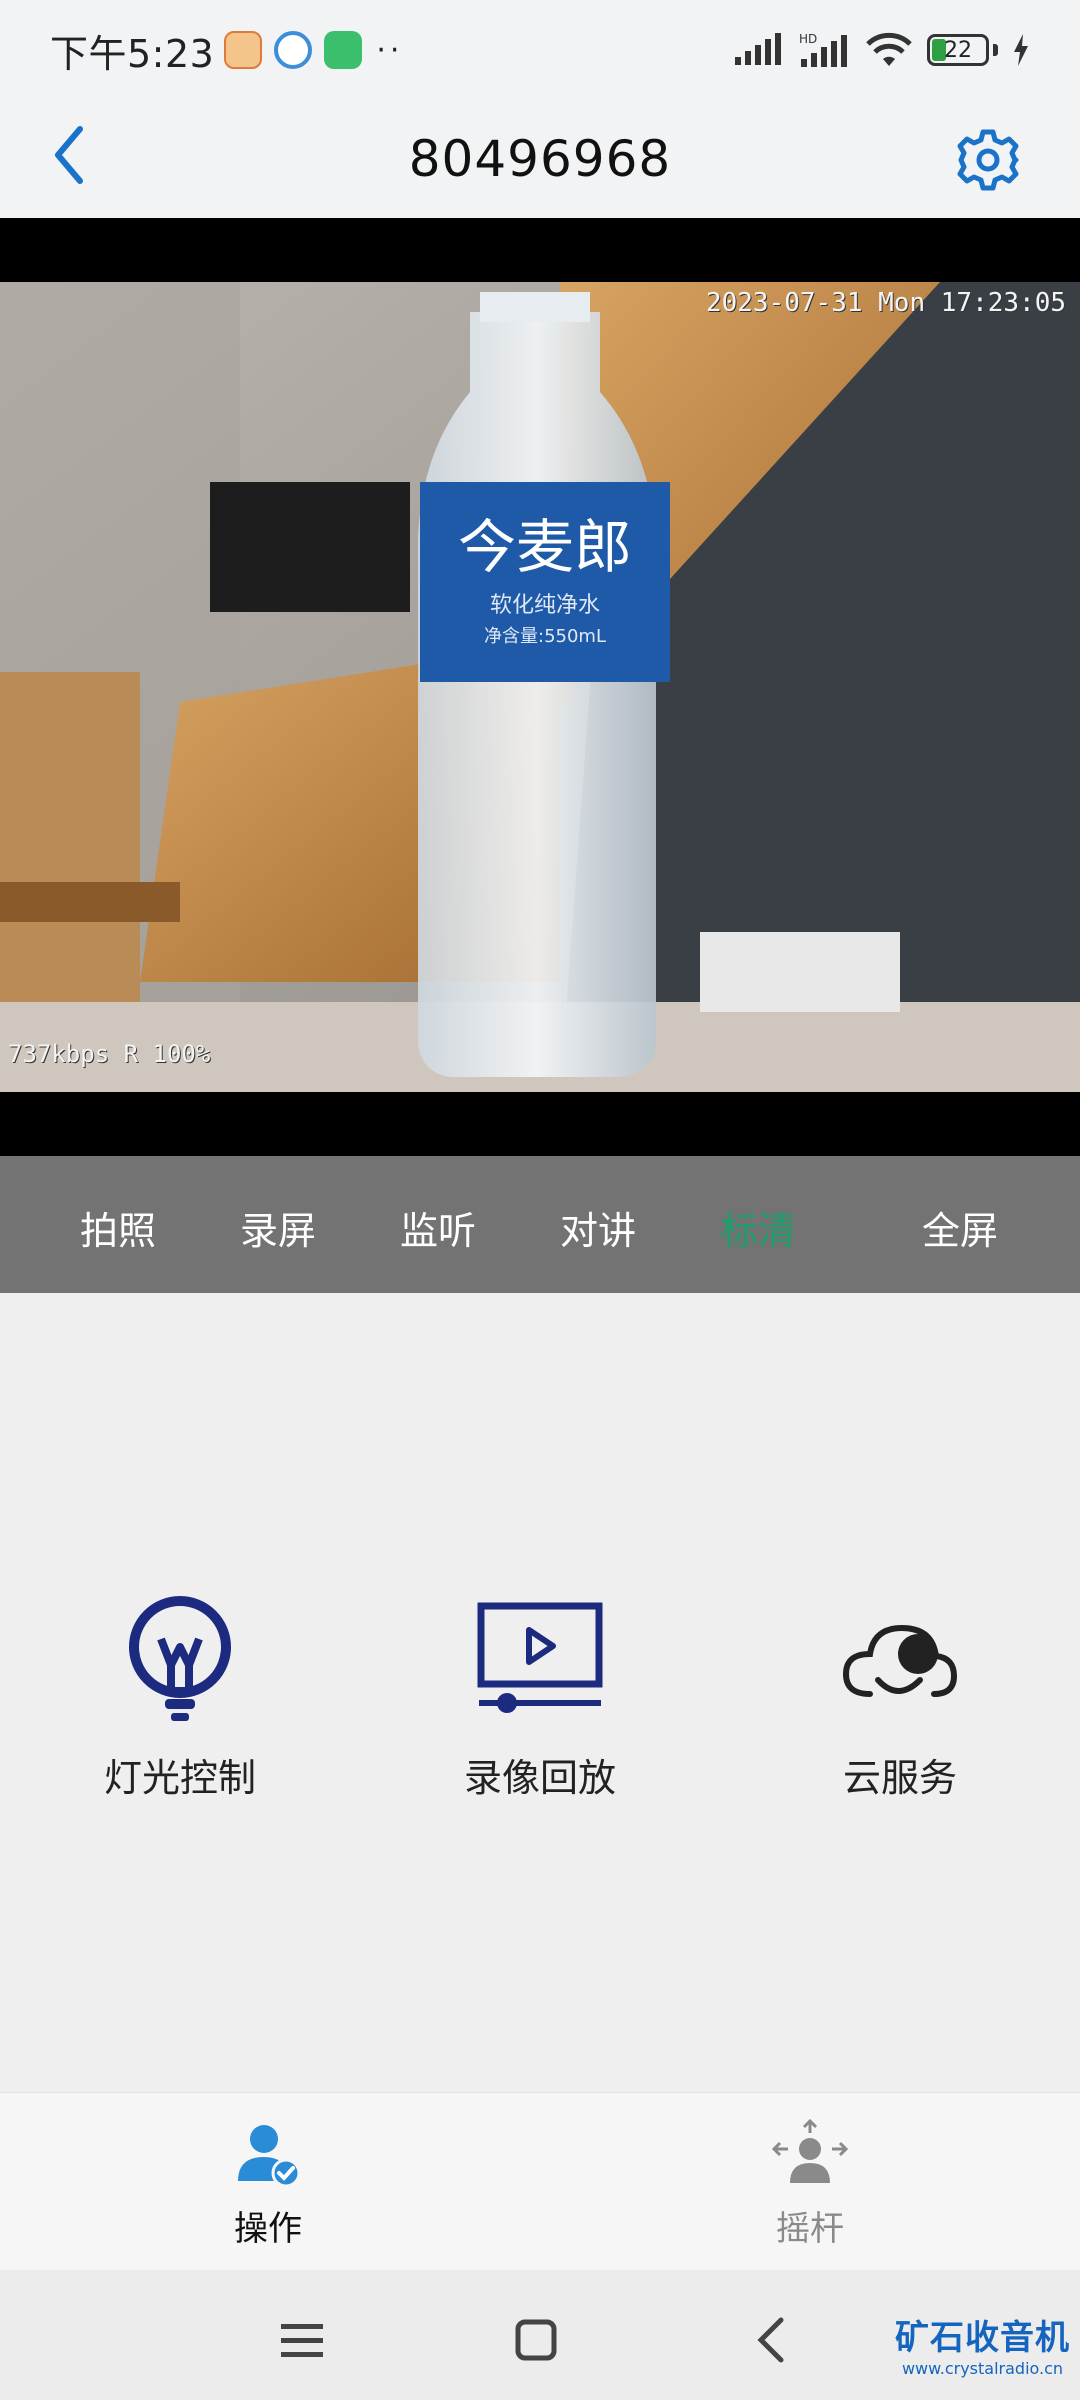 The image size is (1080, 2400). I want to click on record-screen-button: 录屏, so click(278, 1227).